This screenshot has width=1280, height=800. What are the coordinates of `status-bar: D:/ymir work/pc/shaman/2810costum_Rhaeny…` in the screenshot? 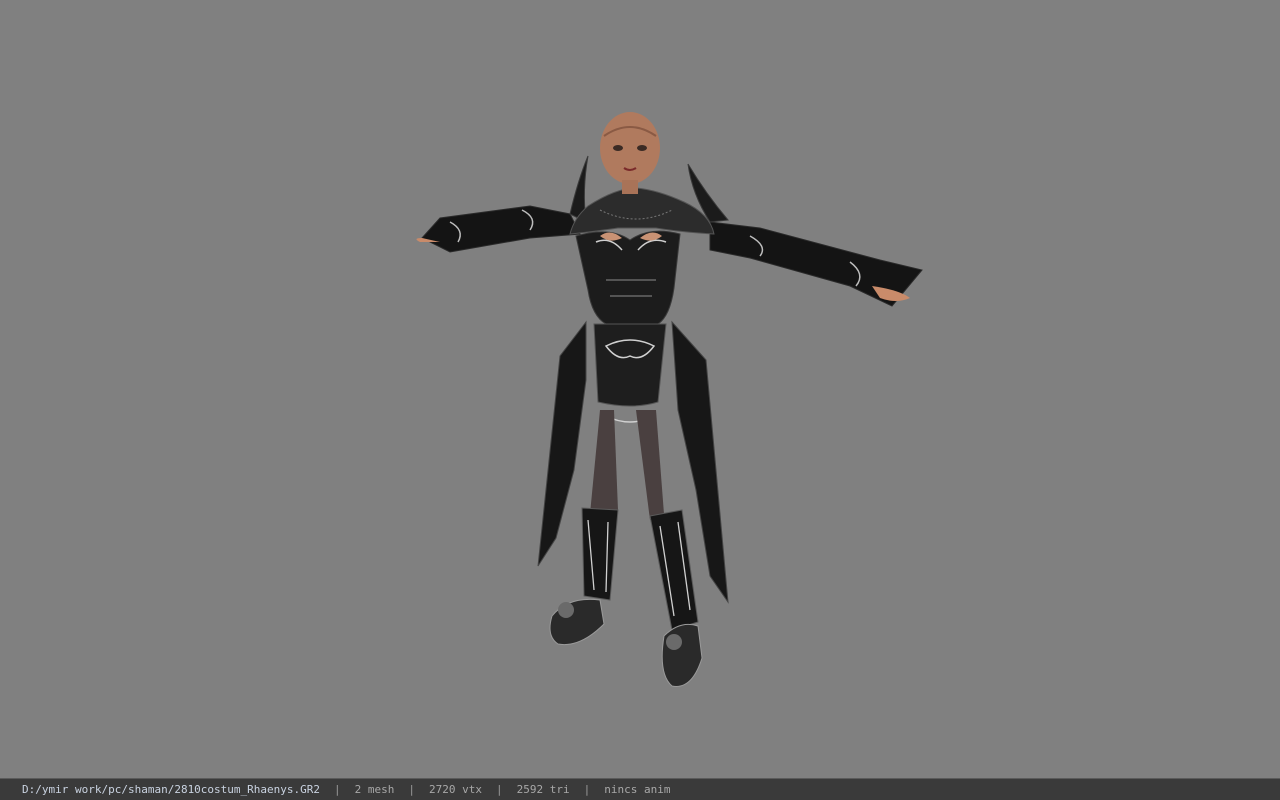 It's located at (640, 789).